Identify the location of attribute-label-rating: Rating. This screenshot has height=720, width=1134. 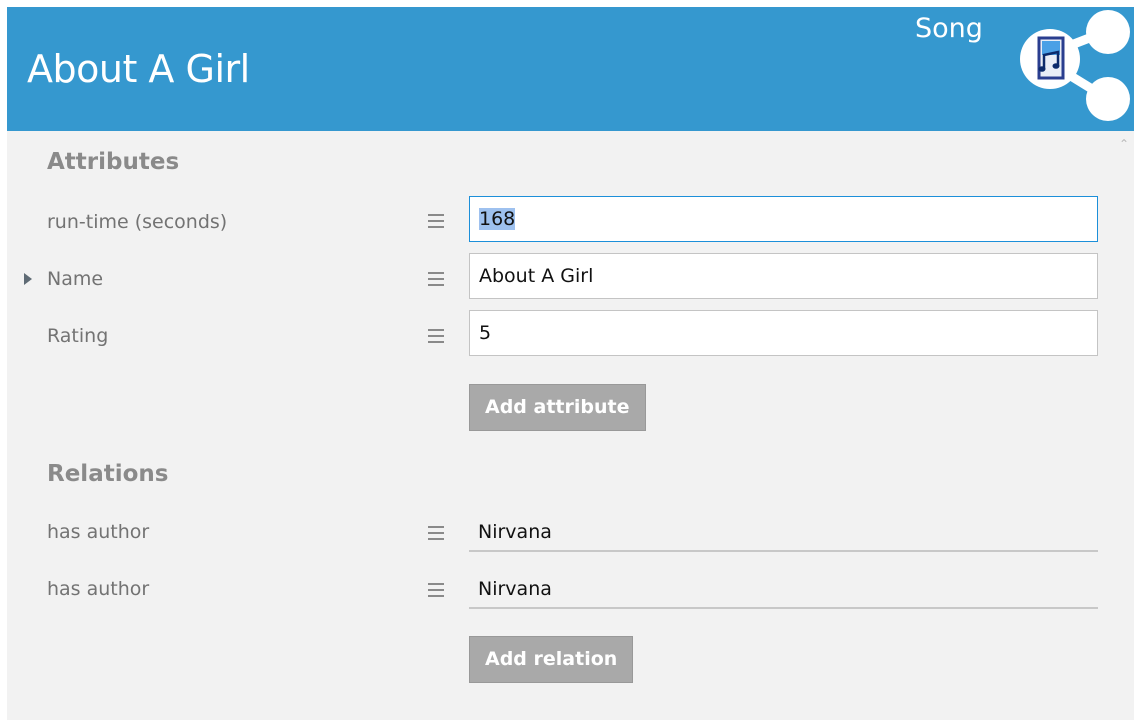
(78, 336).